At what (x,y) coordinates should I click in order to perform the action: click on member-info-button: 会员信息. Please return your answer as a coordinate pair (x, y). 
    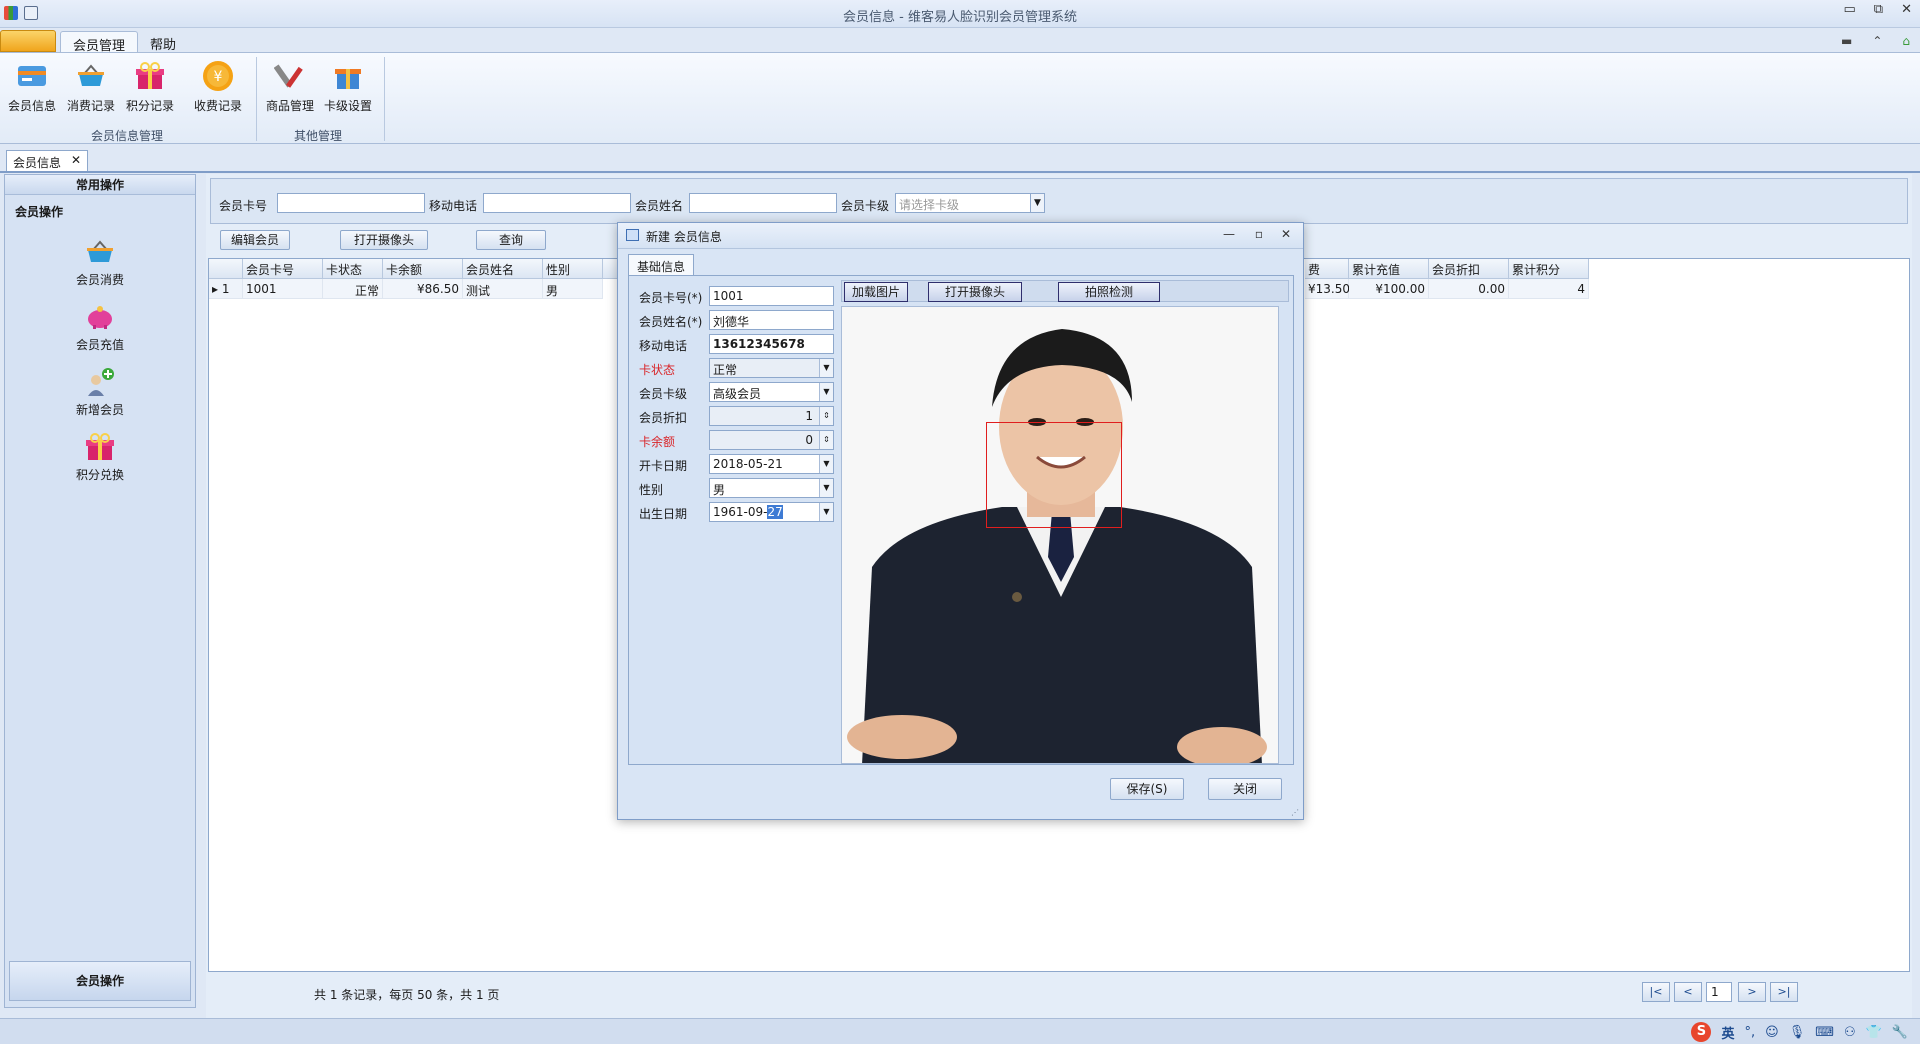
    Looking at the image, I should click on (32, 86).